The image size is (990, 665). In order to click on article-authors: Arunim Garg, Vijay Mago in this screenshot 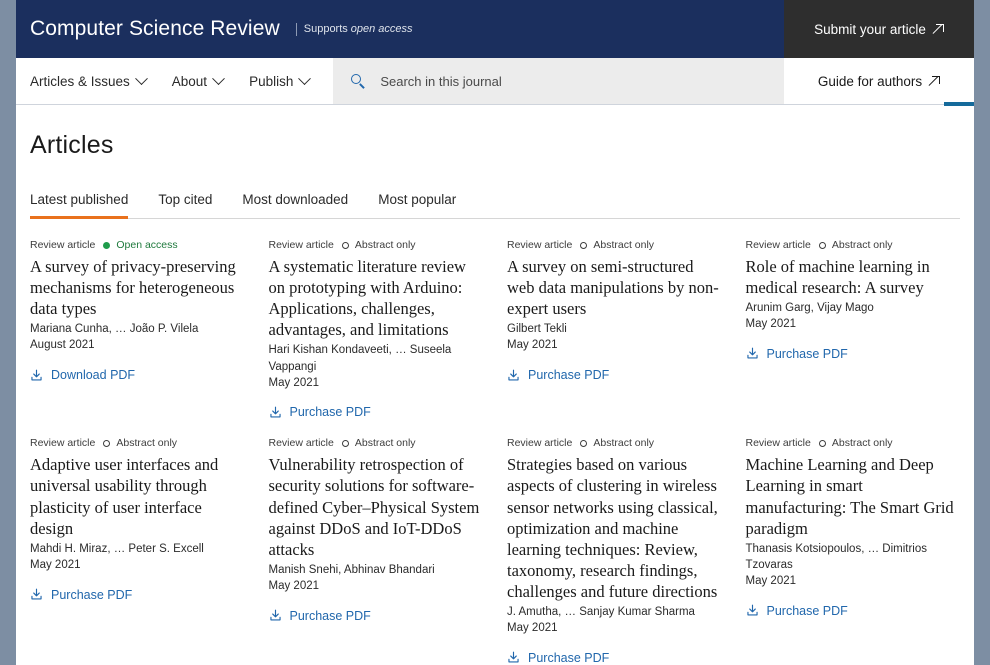, I will do `click(809, 308)`.